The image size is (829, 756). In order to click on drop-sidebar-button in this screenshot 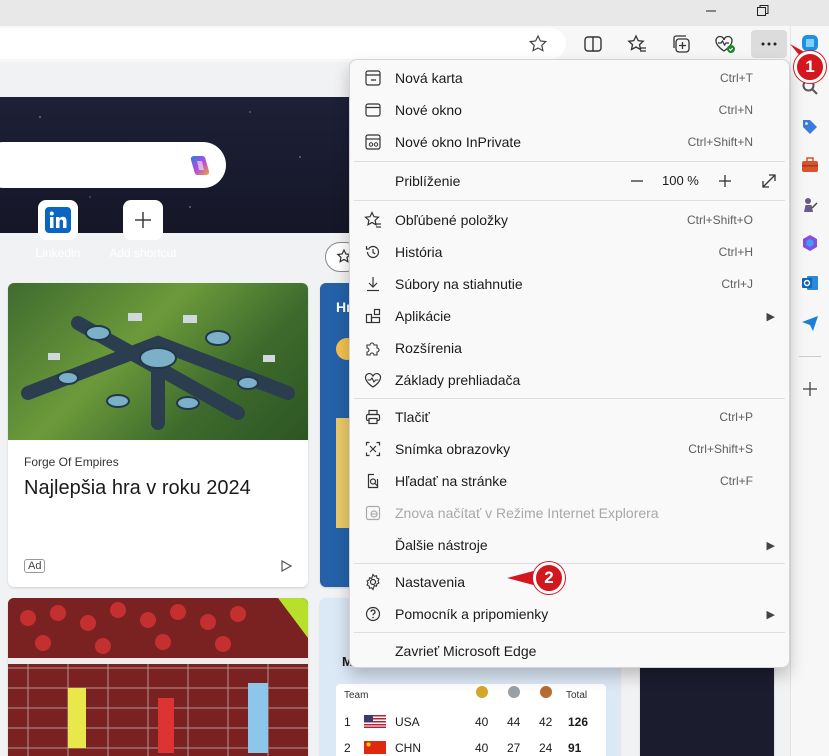, I will do `click(810, 323)`.